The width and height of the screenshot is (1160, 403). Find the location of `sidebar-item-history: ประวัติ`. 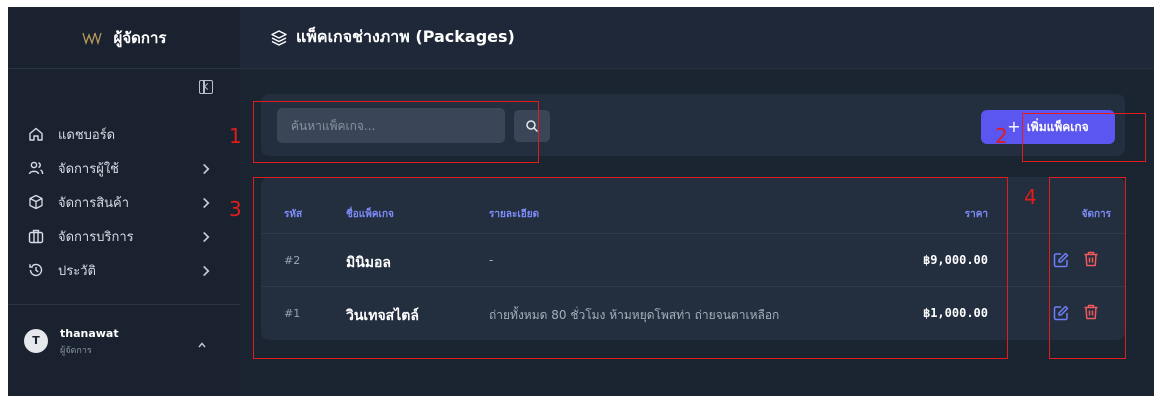

sidebar-item-history: ประวัติ is located at coordinates (124, 270).